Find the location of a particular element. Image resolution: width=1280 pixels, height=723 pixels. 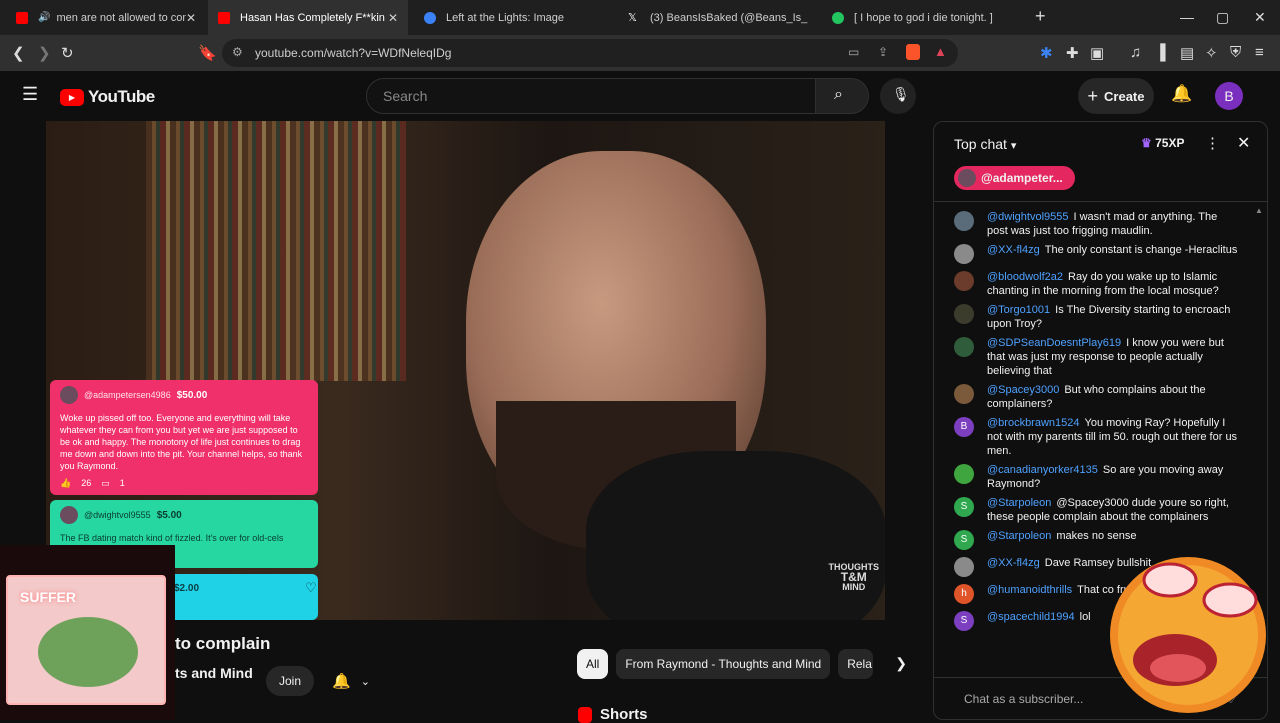

sidebar-icon: ▐ is located at coordinates (1160, 52).